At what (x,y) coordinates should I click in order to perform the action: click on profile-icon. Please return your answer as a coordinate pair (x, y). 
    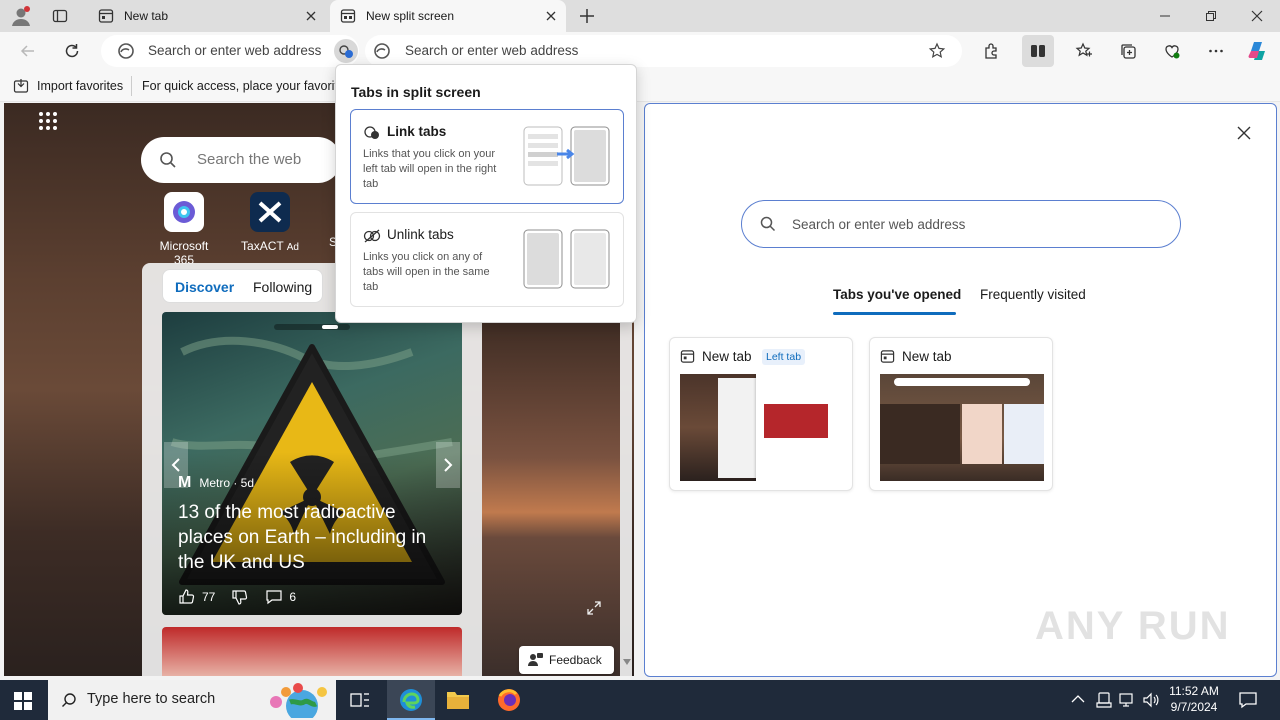
    Looking at the image, I should click on (21, 16).